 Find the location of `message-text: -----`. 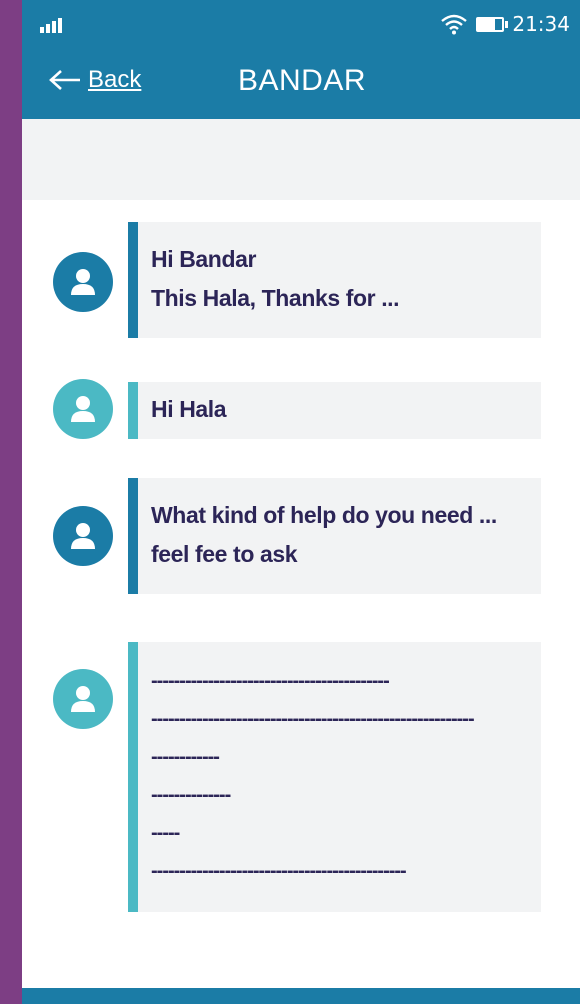

message-text: ----- is located at coordinates (165, 833).